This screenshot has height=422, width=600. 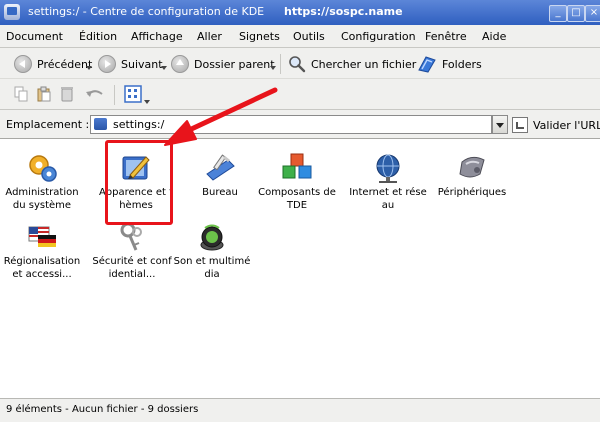 I want to click on forward-dropdown-icon, so click(x=164, y=68).